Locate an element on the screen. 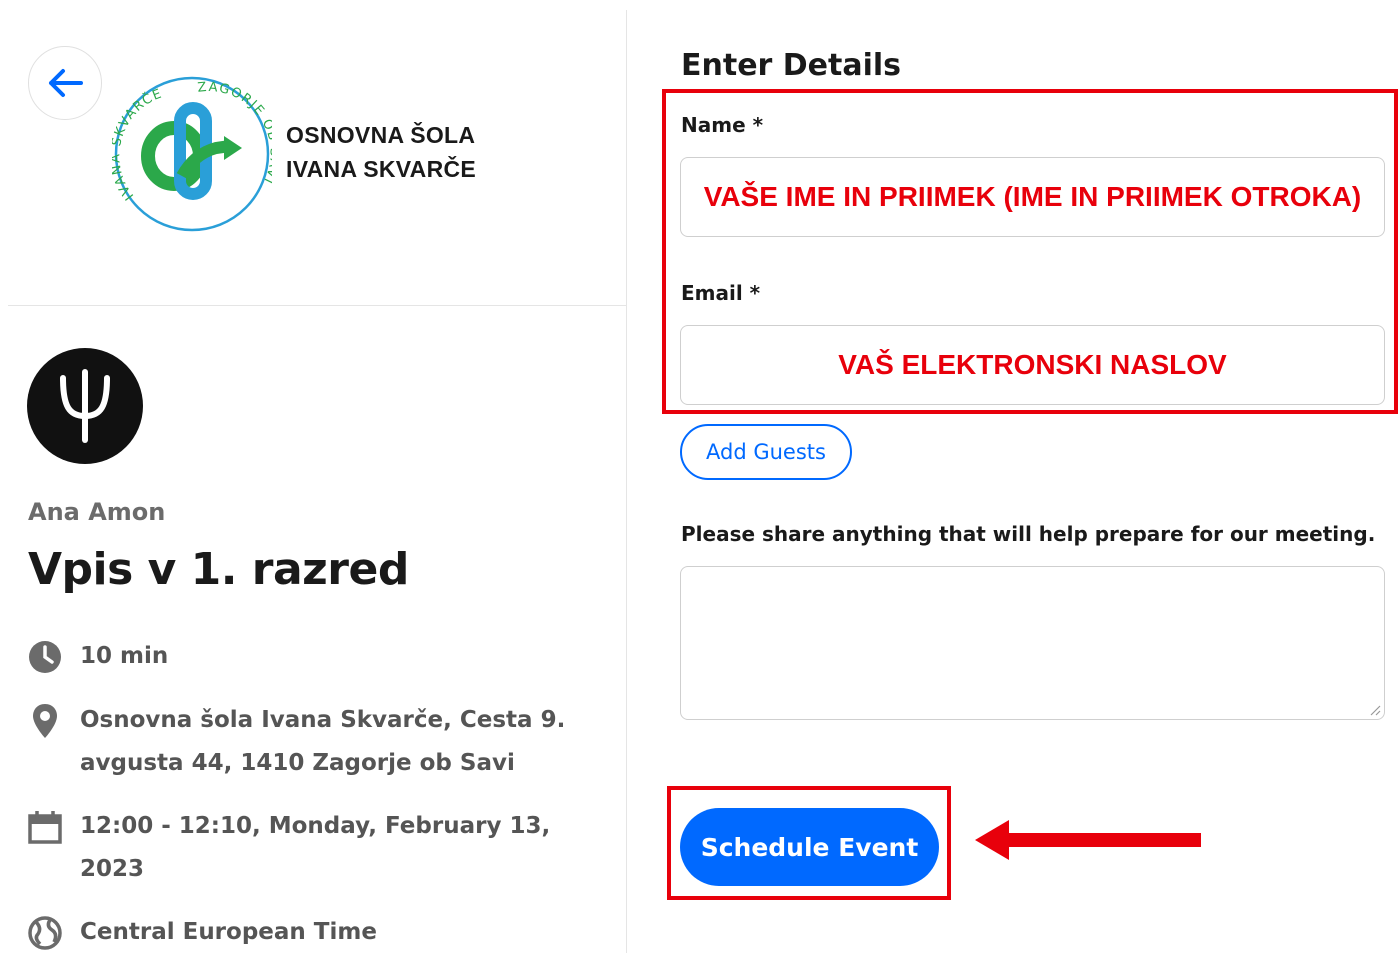  location-pin-icon is located at coordinates (45, 721).